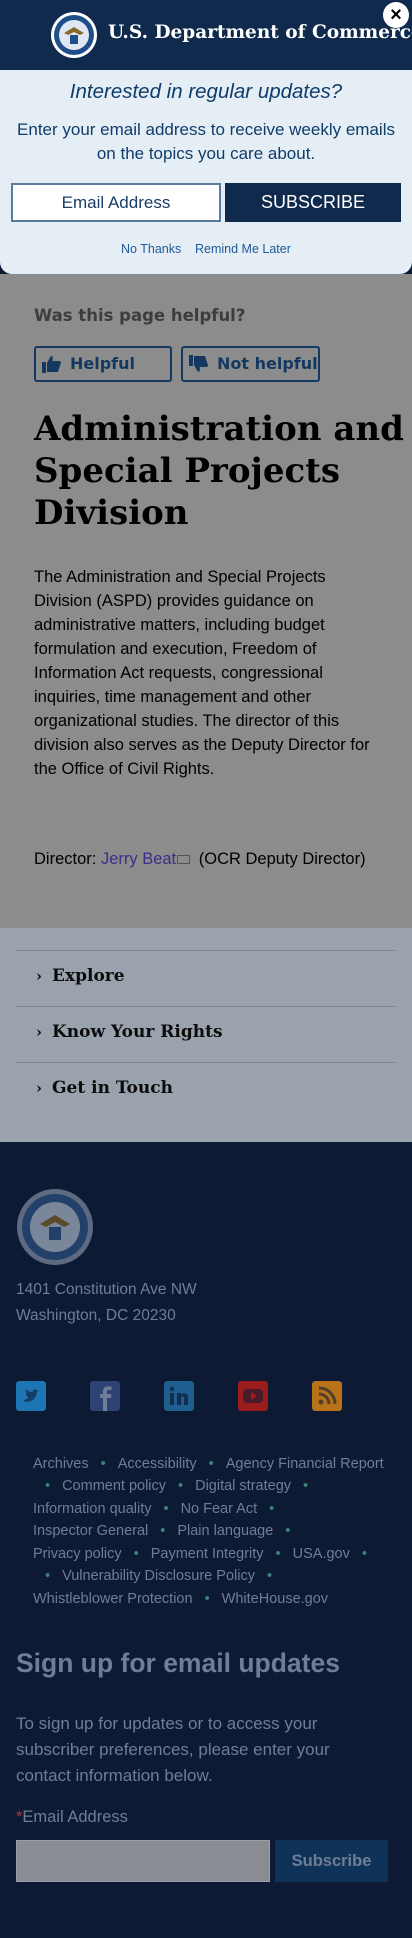 Image resolution: width=412 pixels, height=1938 pixels. Describe the element at coordinates (67, 859) in the screenshot. I see `director-label: Director:` at that location.